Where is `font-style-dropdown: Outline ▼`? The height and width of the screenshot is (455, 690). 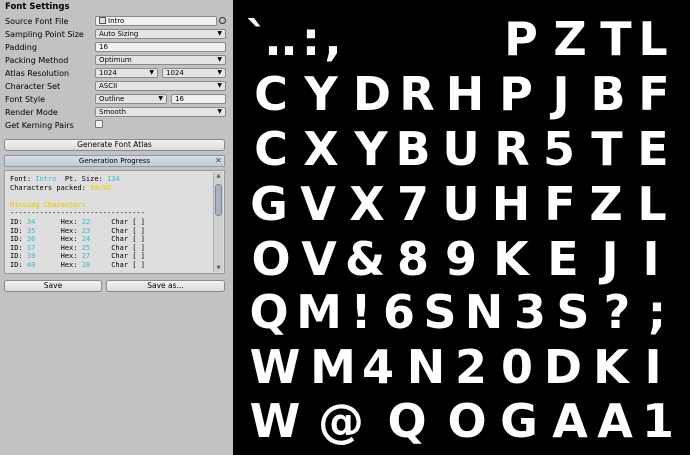 font-style-dropdown: Outline ▼ is located at coordinates (131, 99).